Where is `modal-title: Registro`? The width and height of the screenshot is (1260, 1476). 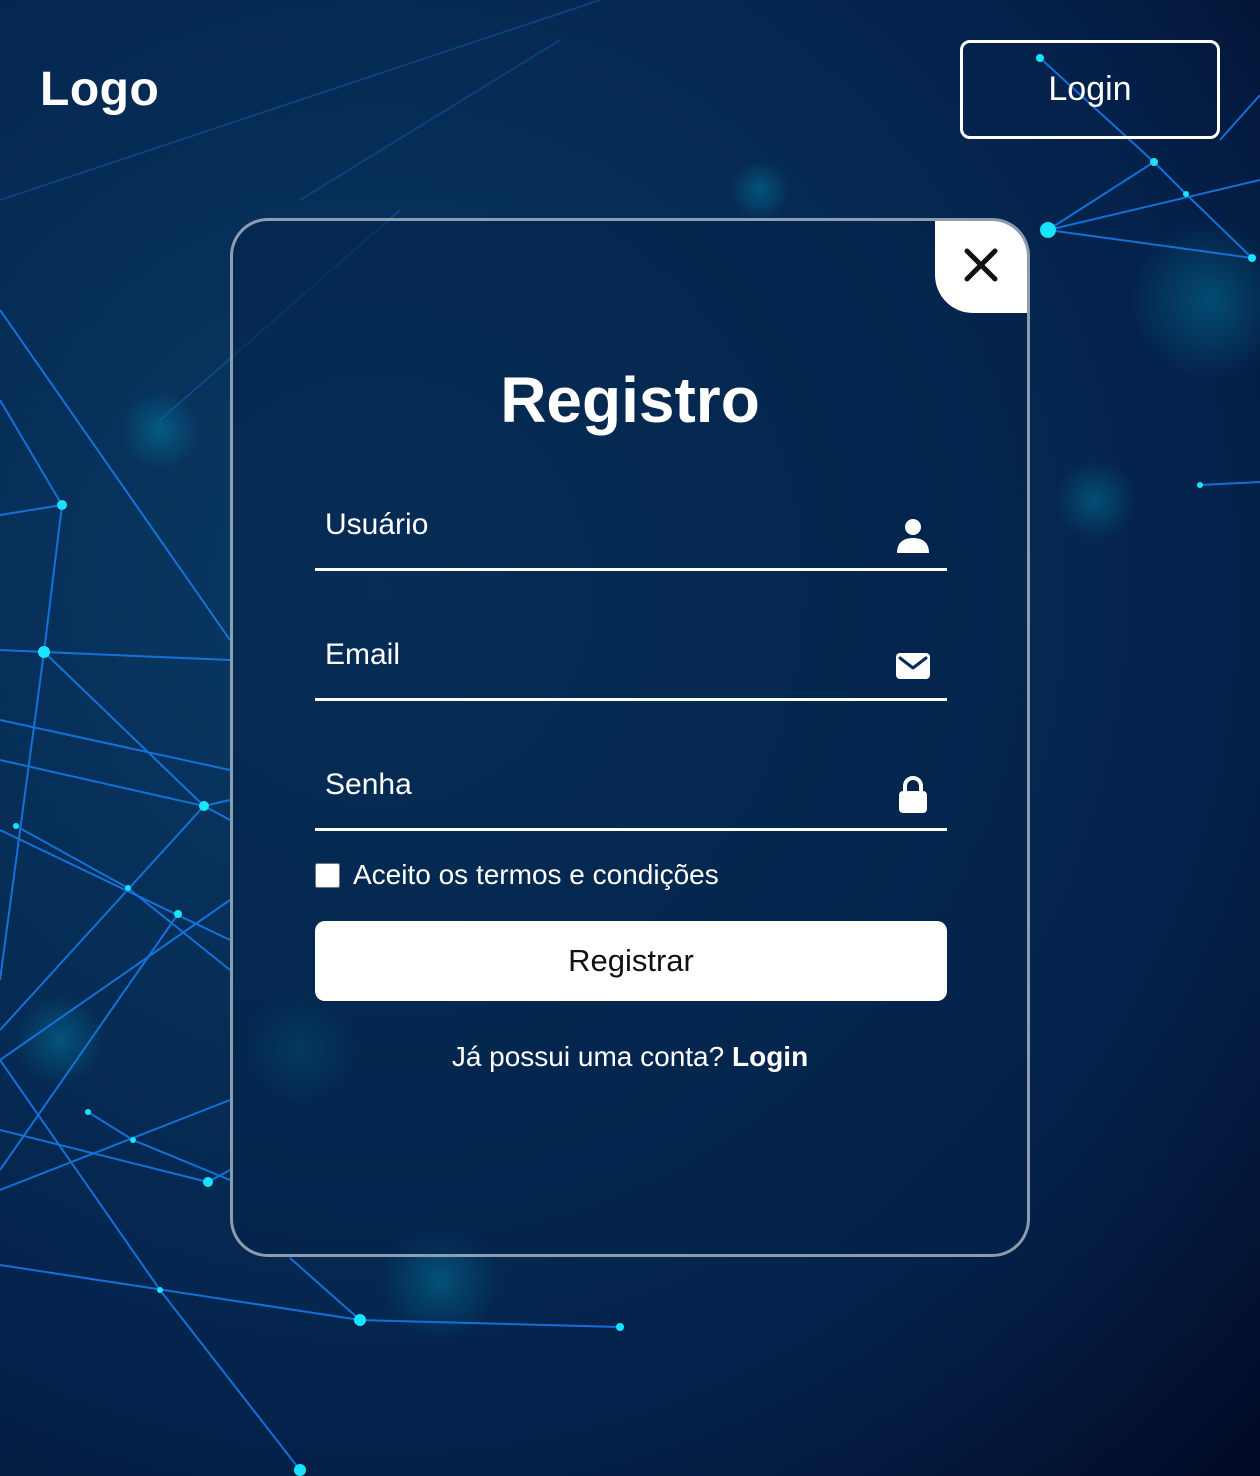
modal-title: Registro is located at coordinates (630, 400).